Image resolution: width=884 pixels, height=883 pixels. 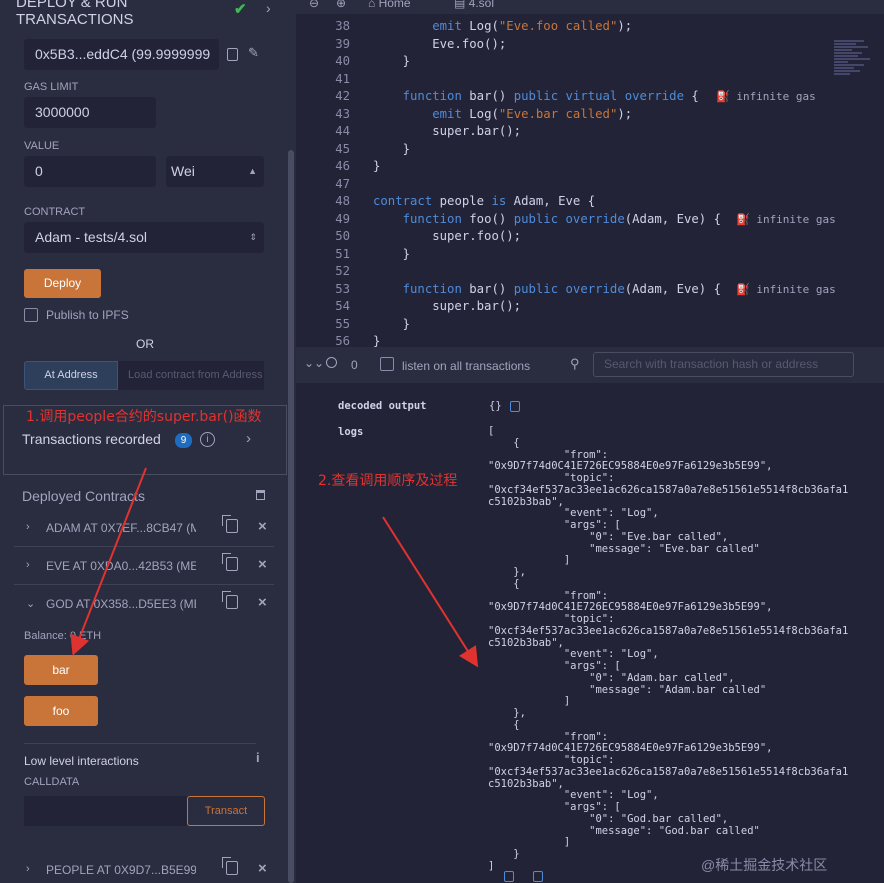 What do you see at coordinates (388, 481) in the screenshot?
I see `annotation-step-2: 2.查看调用顺序及过程` at bounding box center [388, 481].